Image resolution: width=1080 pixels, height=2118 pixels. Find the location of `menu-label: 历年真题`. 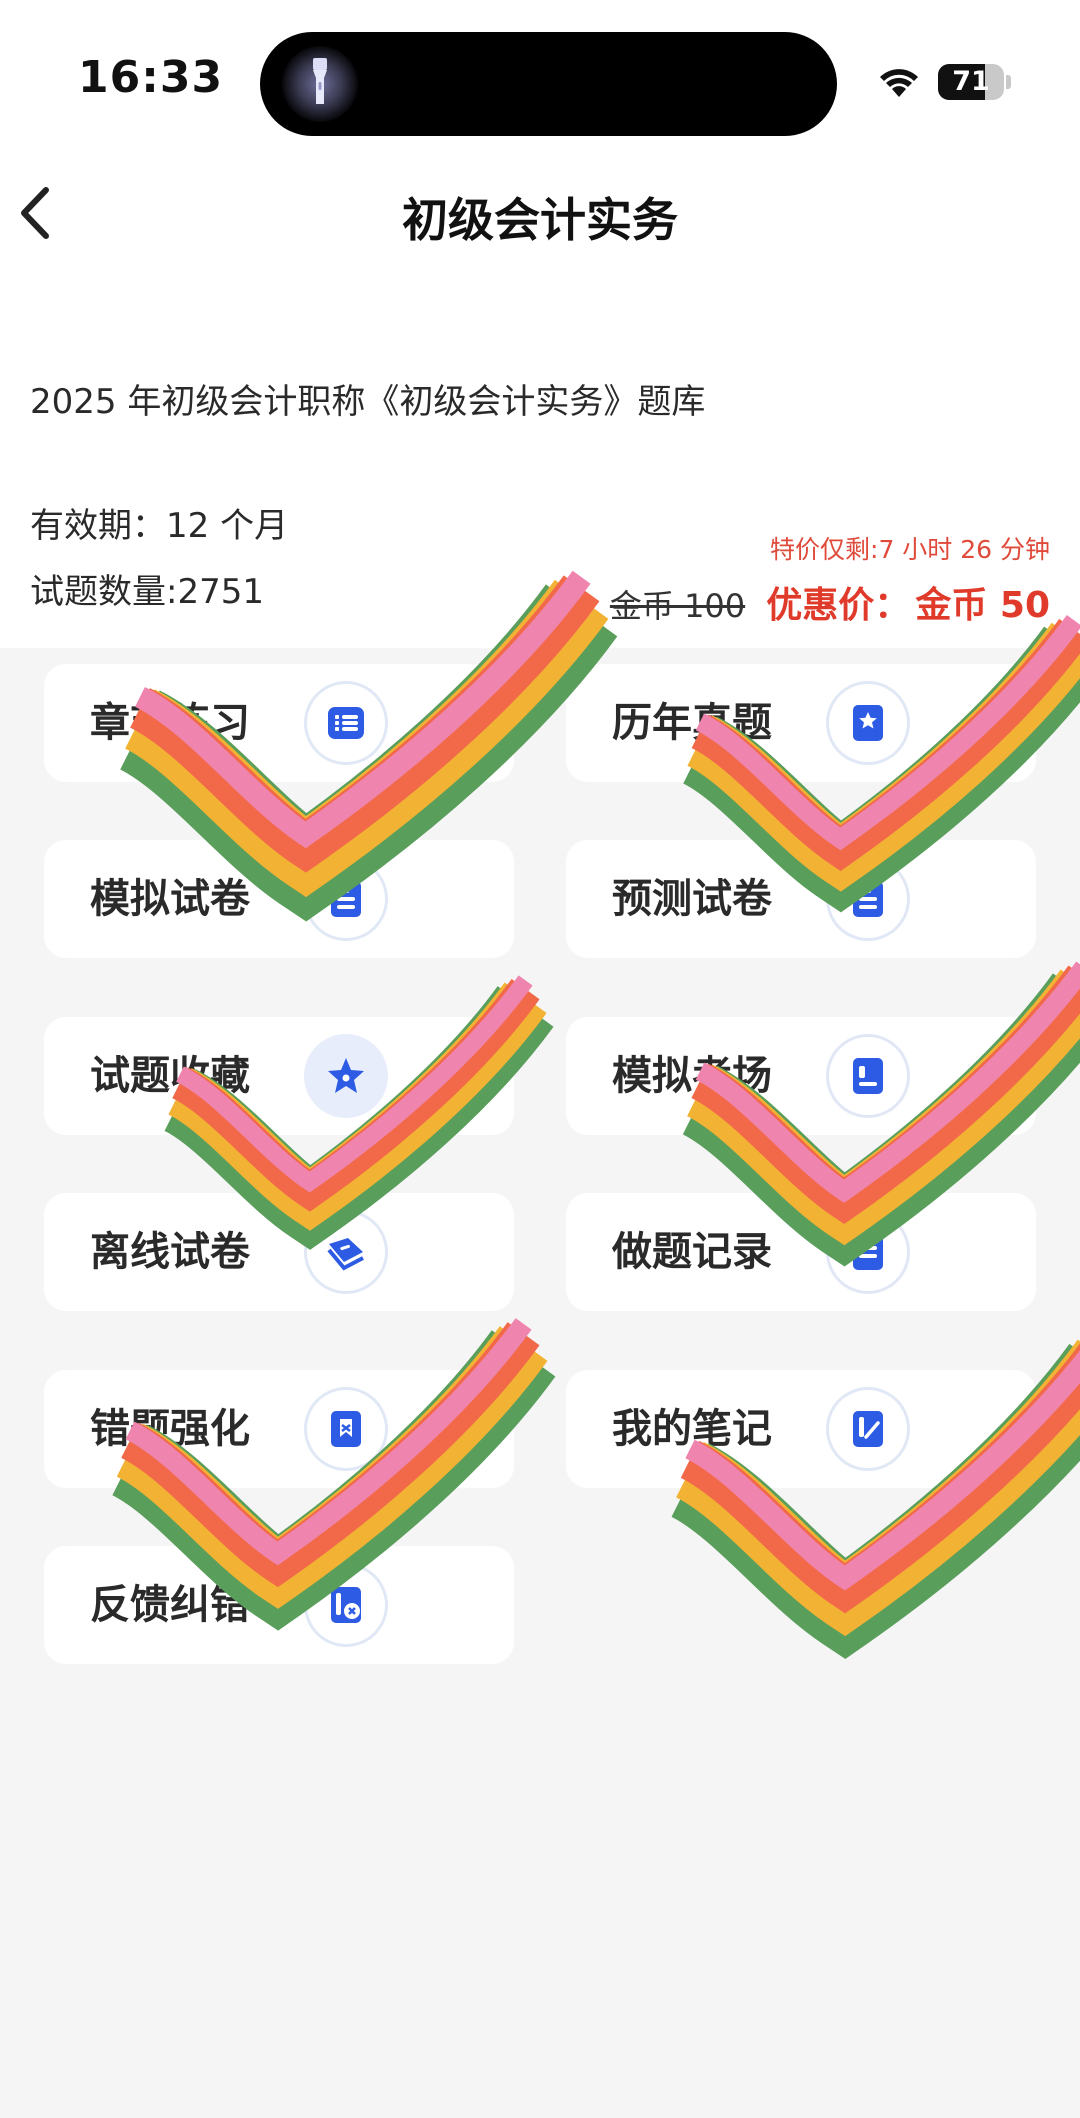

menu-label: 历年真题 is located at coordinates (692, 723).